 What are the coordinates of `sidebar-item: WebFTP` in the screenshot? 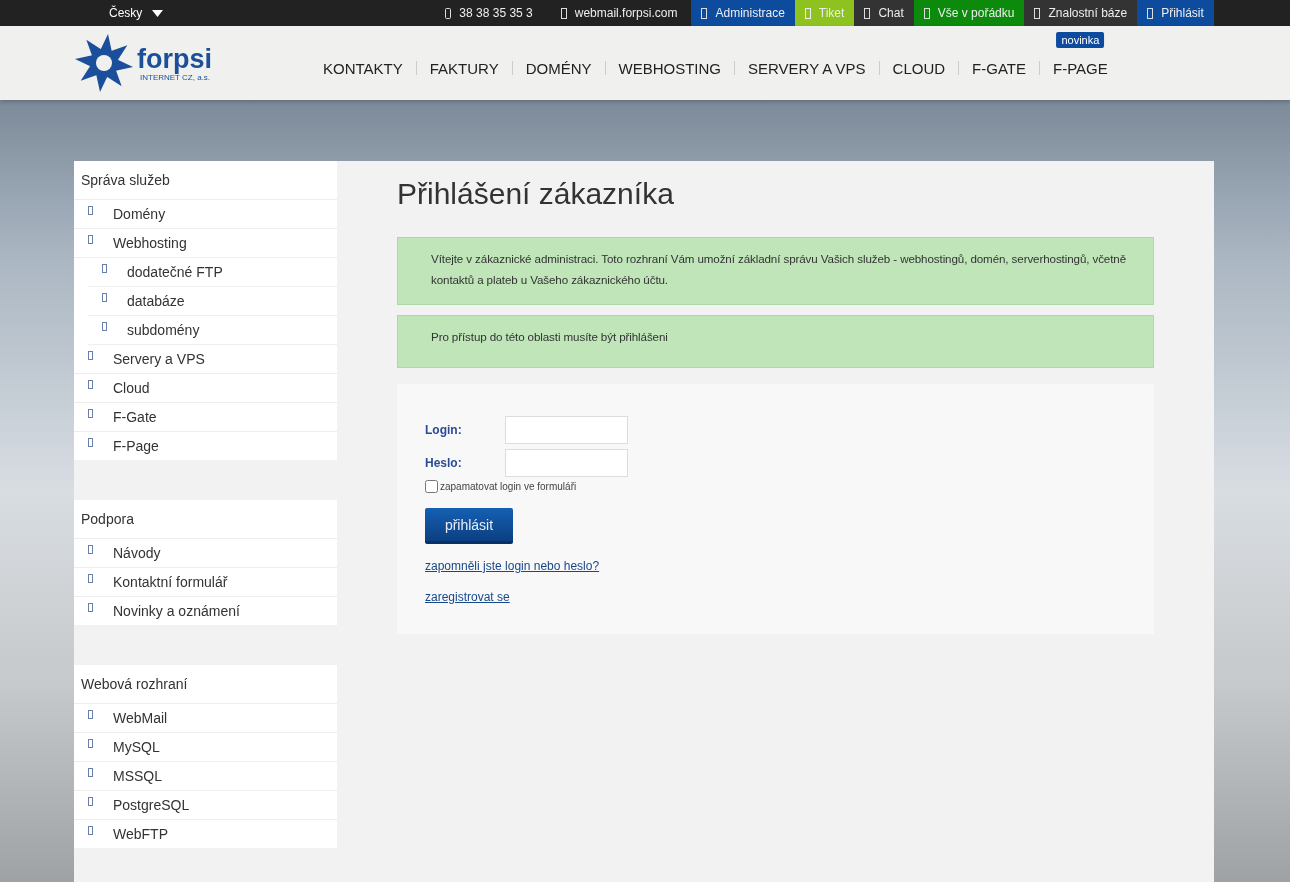 It's located at (205, 834).